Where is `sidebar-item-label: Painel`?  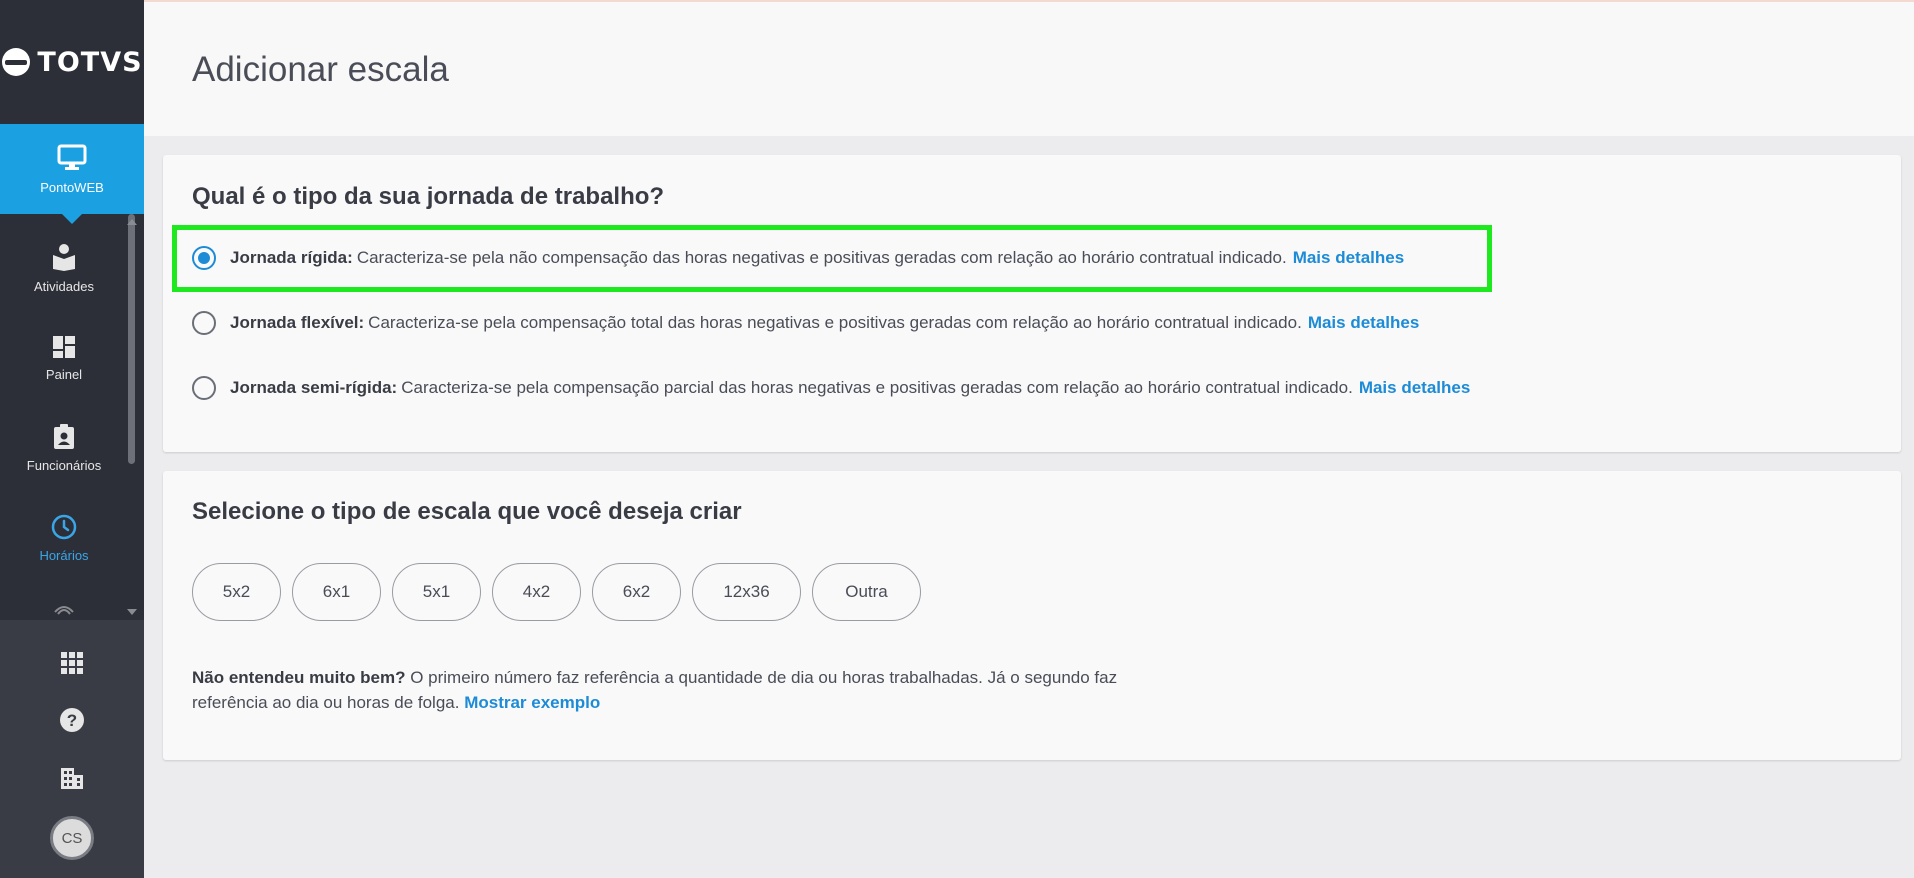 sidebar-item-label: Painel is located at coordinates (64, 374).